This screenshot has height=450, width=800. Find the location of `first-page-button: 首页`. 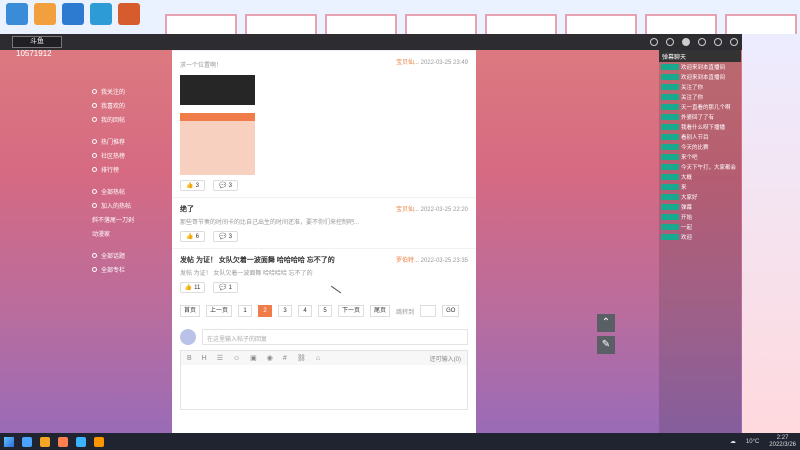

first-page-button: 首页 is located at coordinates (190, 311).